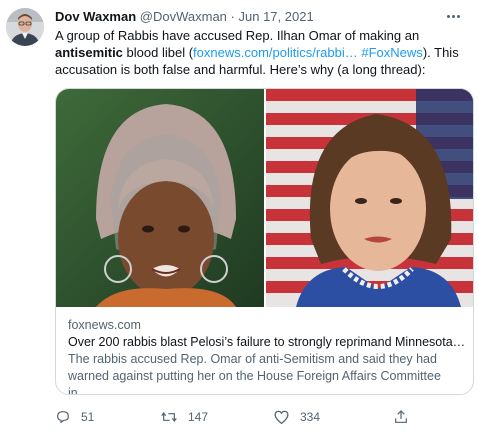 The height and width of the screenshot is (433, 478). What do you see at coordinates (391, 52) in the screenshot?
I see `hashtag-link: #FoxNews` at bounding box center [391, 52].